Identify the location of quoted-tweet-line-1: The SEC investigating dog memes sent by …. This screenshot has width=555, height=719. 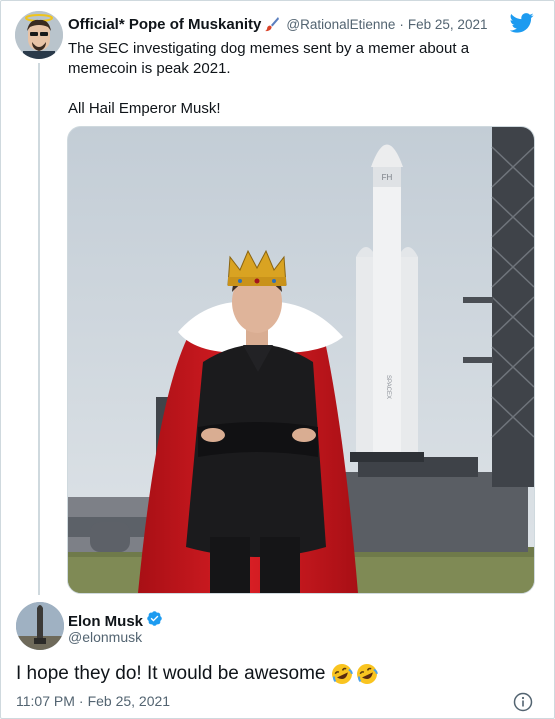
(269, 58).